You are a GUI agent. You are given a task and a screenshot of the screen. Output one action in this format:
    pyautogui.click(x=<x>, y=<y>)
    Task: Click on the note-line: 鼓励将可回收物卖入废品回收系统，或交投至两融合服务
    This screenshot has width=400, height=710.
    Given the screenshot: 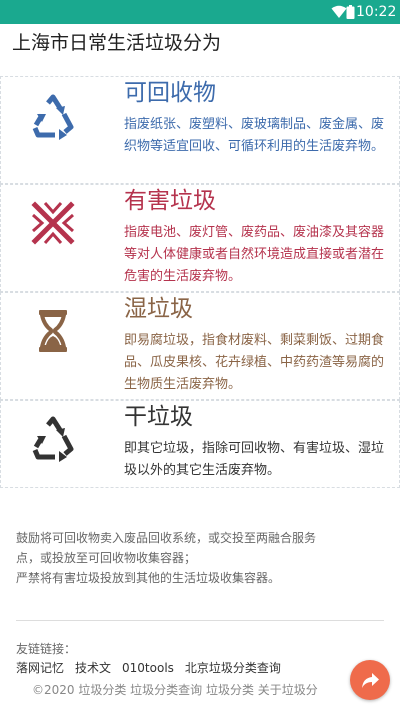 What is the action you would take?
    pyautogui.click(x=166, y=538)
    